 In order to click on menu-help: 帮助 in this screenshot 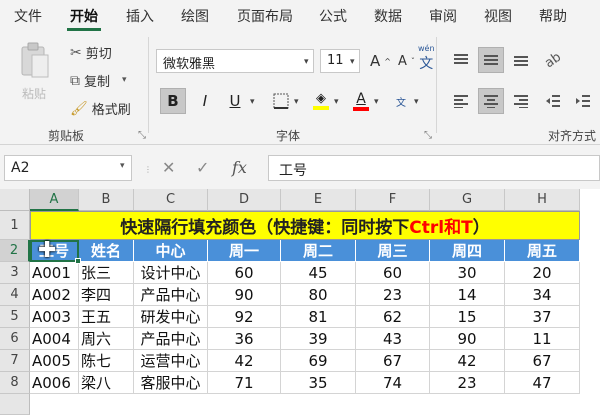, I will do `click(553, 16)`.